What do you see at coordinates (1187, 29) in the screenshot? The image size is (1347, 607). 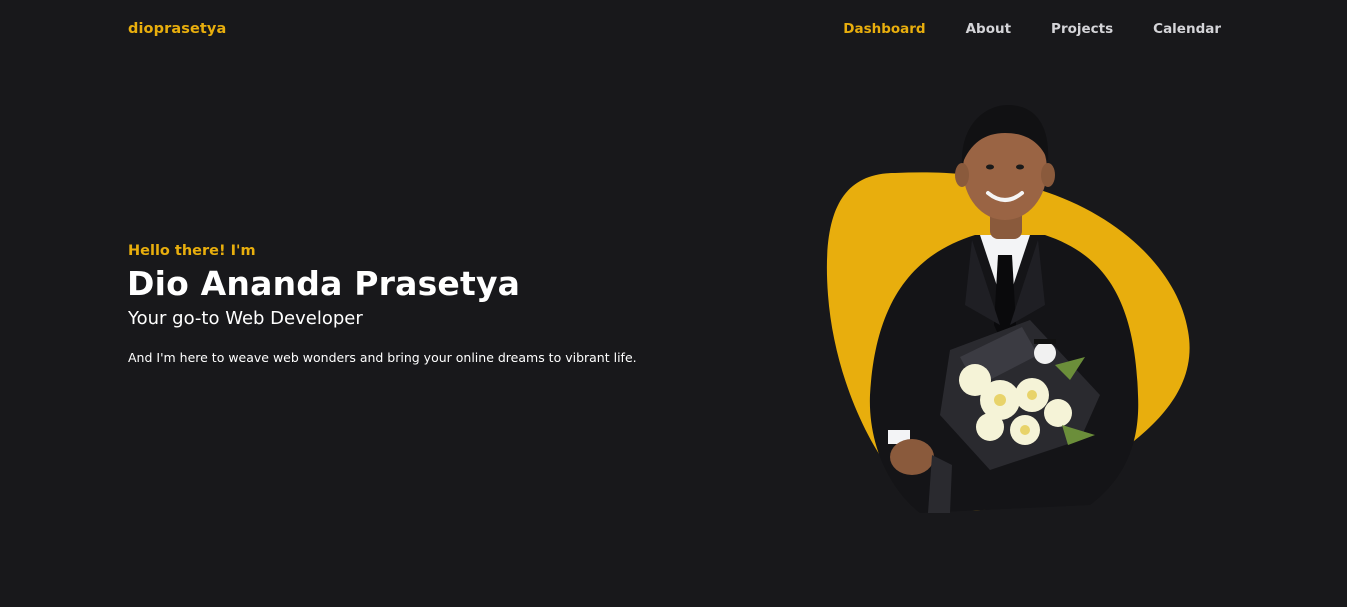 I see `nav-link-calendar: Calendar` at bounding box center [1187, 29].